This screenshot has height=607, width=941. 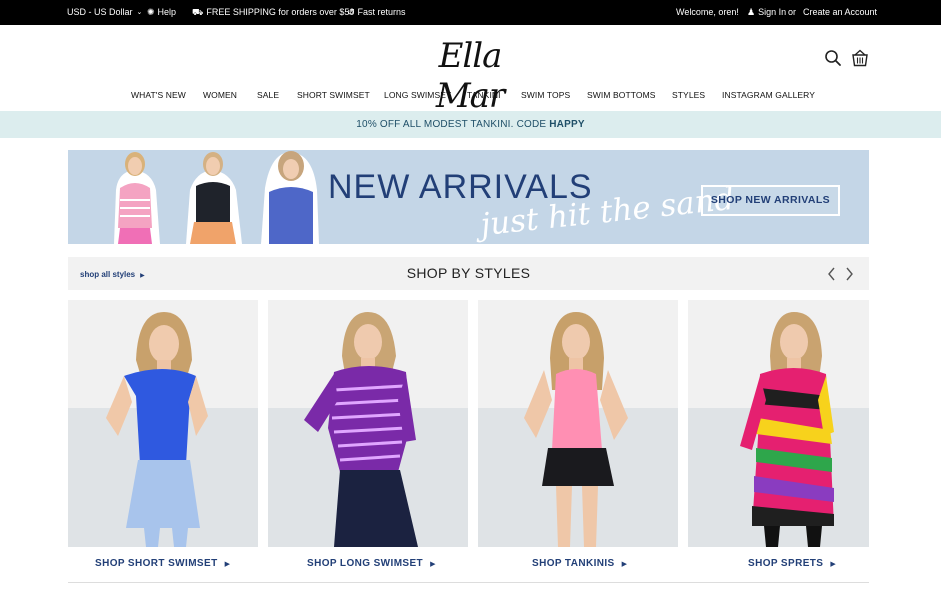 What do you see at coordinates (545, 95) in the screenshot?
I see `nav-item-swim-tops: SWIM TOPS` at bounding box center [545, 95].